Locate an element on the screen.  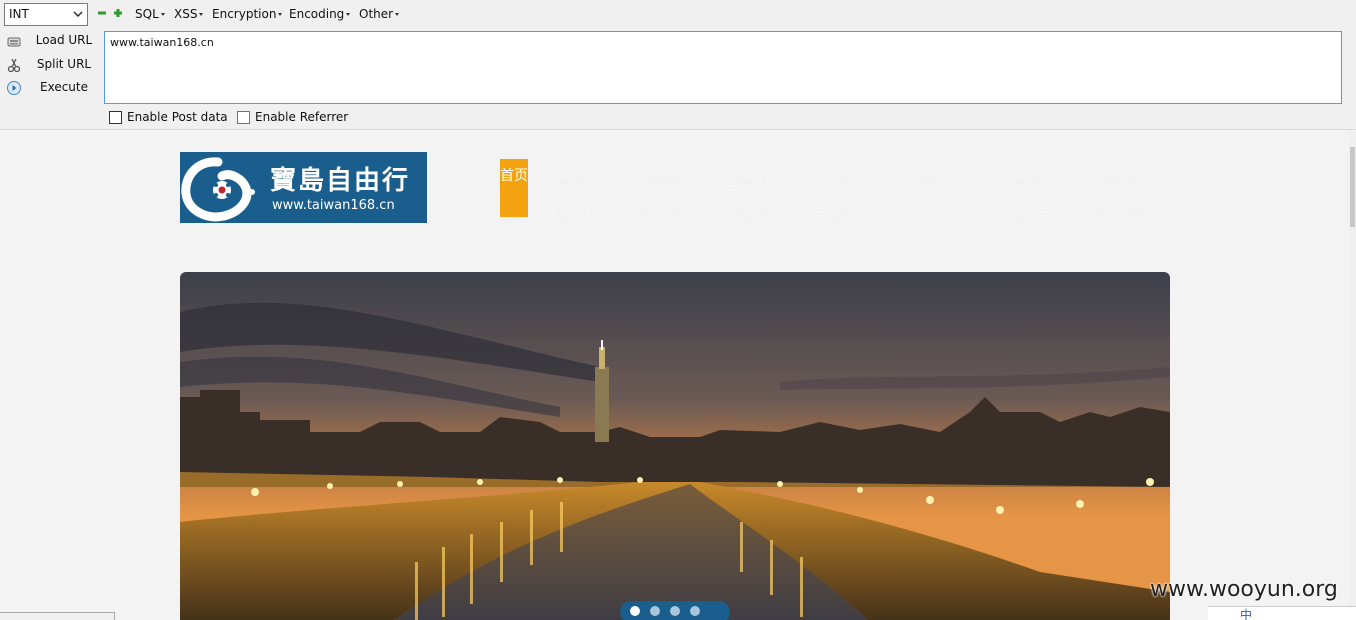
vertical-scrollbar is located at coordinates (1352, 375).